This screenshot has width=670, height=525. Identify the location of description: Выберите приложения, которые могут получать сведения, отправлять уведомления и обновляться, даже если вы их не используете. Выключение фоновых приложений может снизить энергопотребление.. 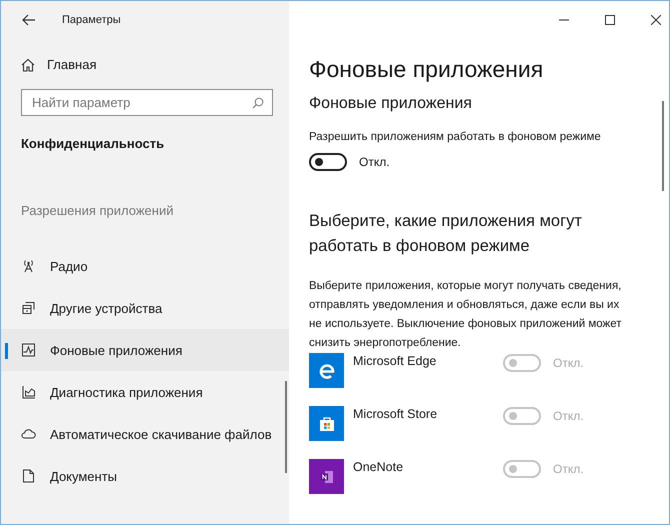
(466, 315).